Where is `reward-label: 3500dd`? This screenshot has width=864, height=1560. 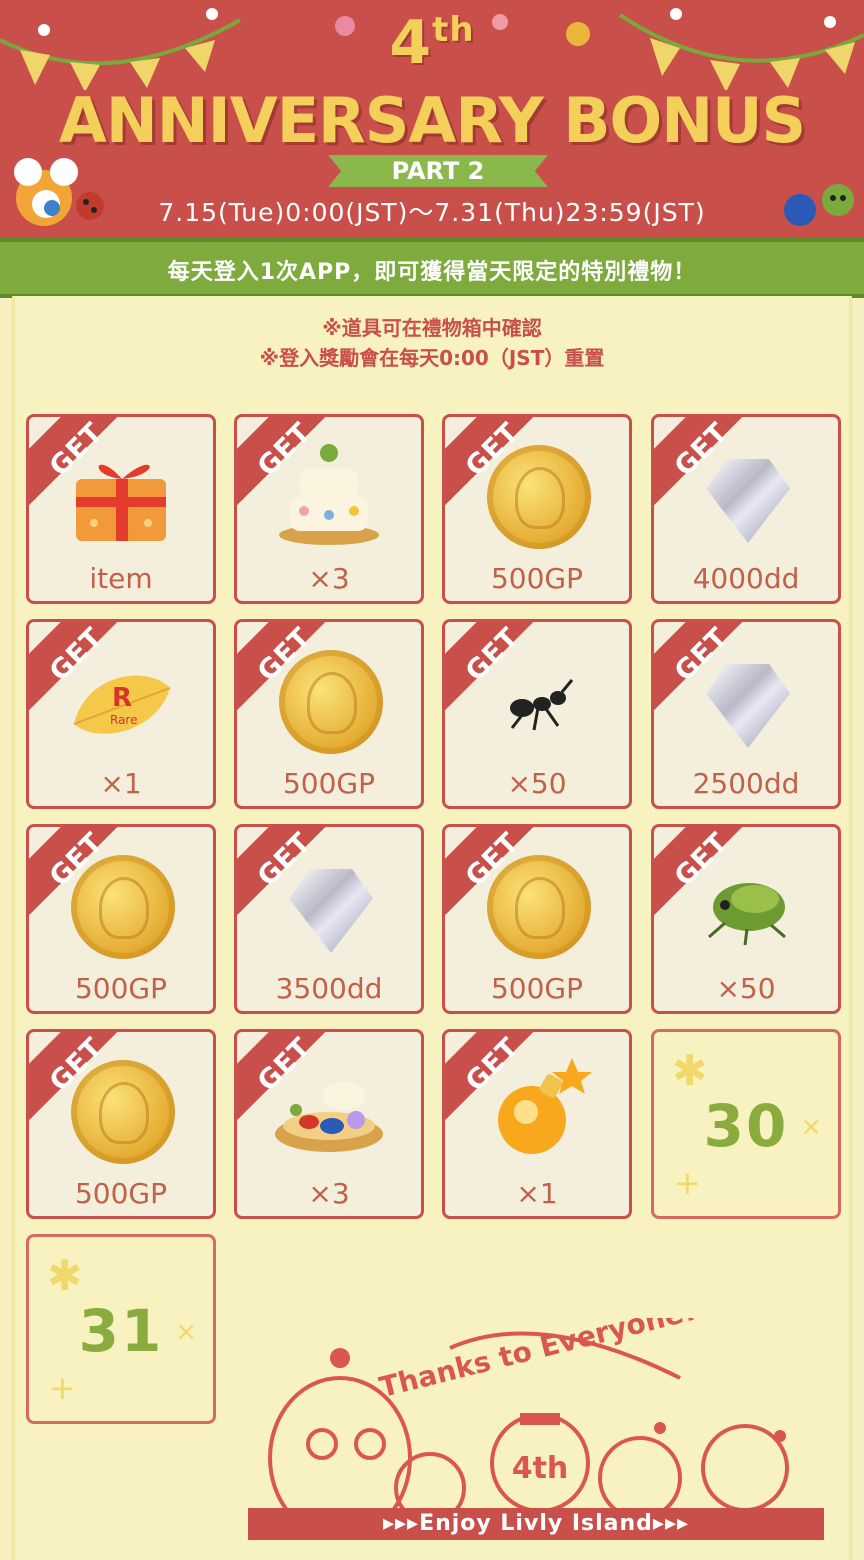
reward-label: 3500dd is located at coordinates (329, 988).